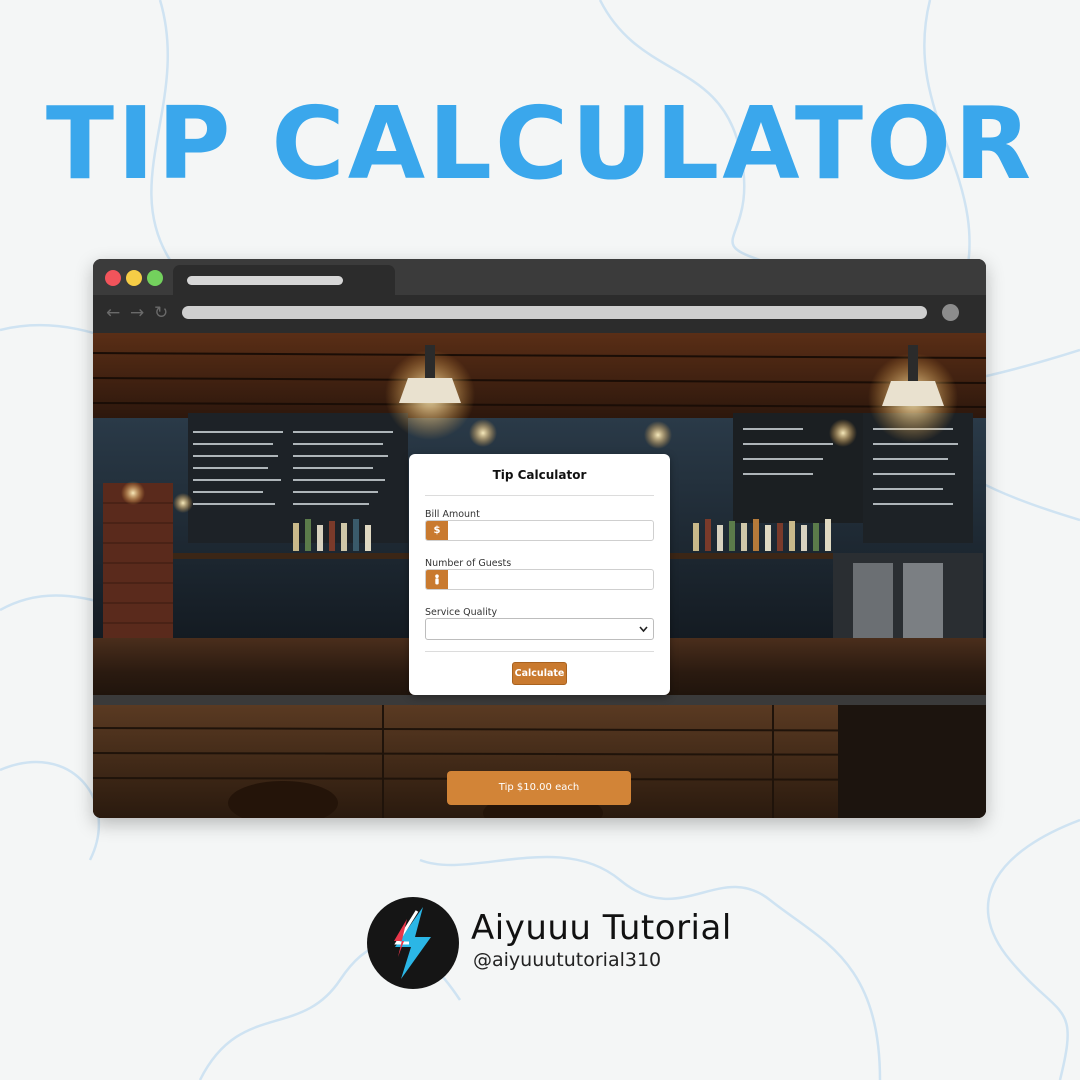  I want to click on calculator-title: Tip Calculator, so click(539, 475).